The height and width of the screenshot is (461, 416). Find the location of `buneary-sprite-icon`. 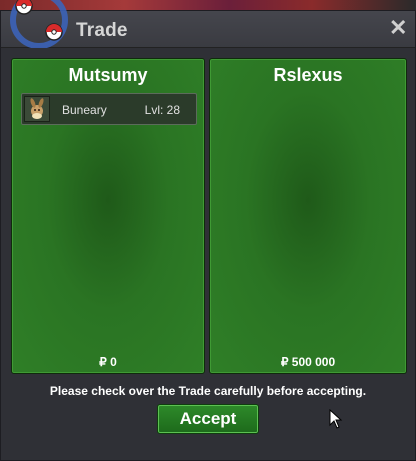

buneary-sprite-icon is located at coordinates (37, 109).